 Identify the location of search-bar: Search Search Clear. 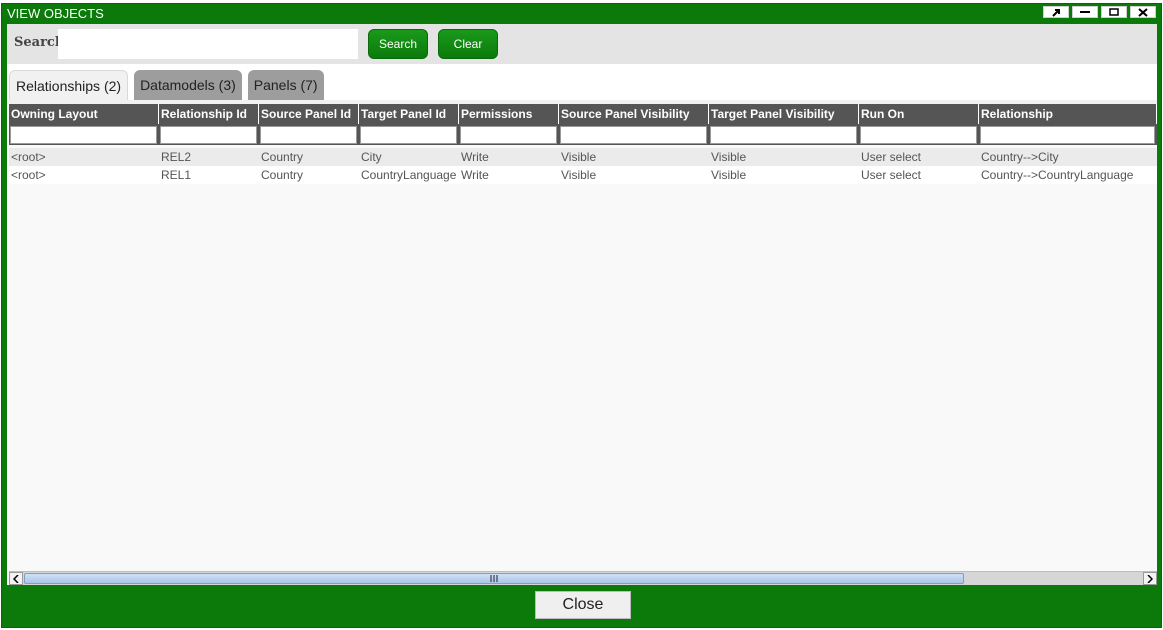
(582, 44).